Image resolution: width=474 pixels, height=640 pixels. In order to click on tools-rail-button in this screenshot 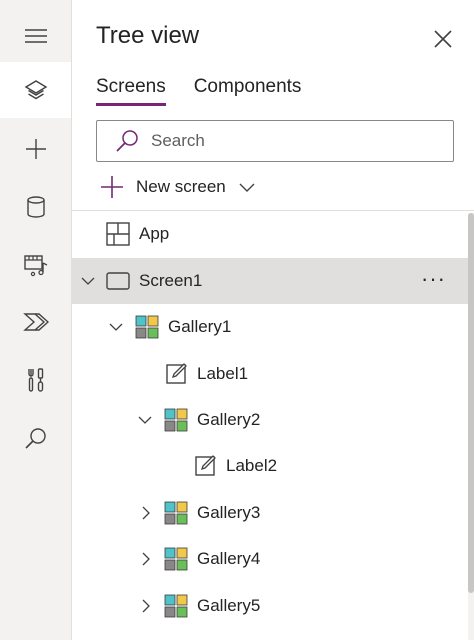, I will do `click(35, 380)`.